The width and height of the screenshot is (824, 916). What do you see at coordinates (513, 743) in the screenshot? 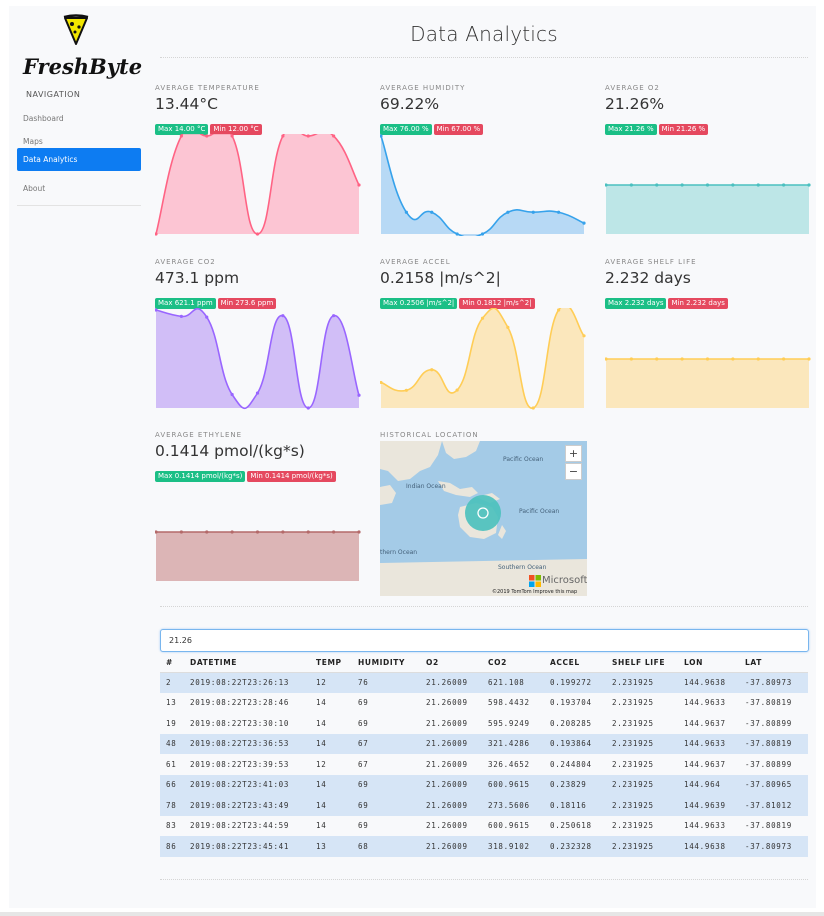
I see `table-cell: 321.4286` at bounding box center [513, 743].